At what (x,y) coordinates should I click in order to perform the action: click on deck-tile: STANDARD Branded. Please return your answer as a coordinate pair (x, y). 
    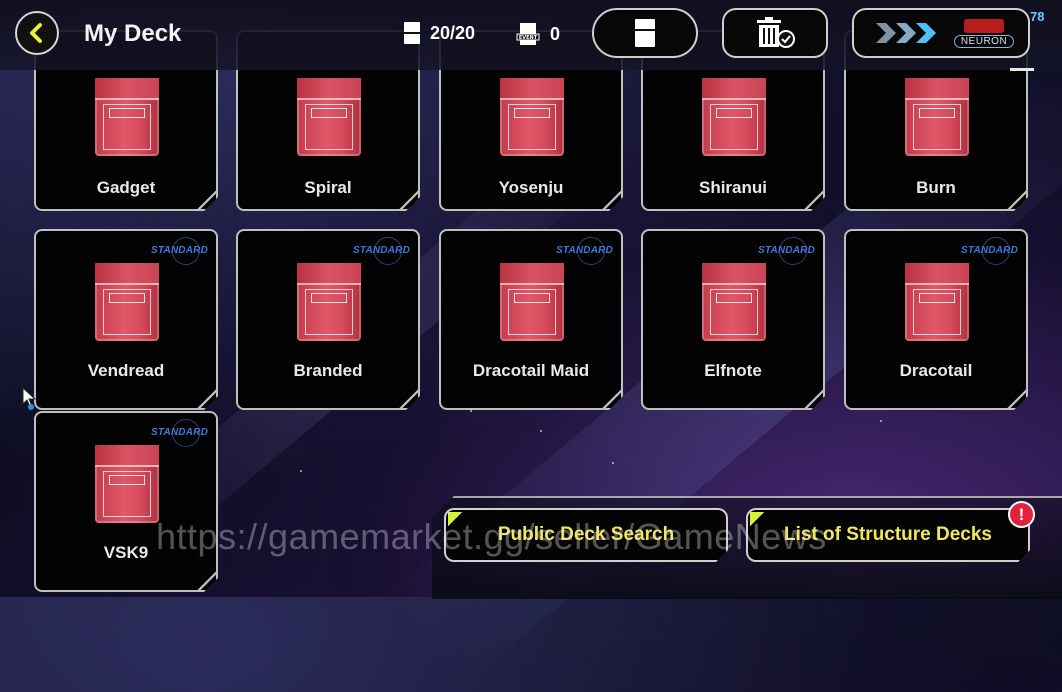
    Looking at the image, I should click on (328, 319).